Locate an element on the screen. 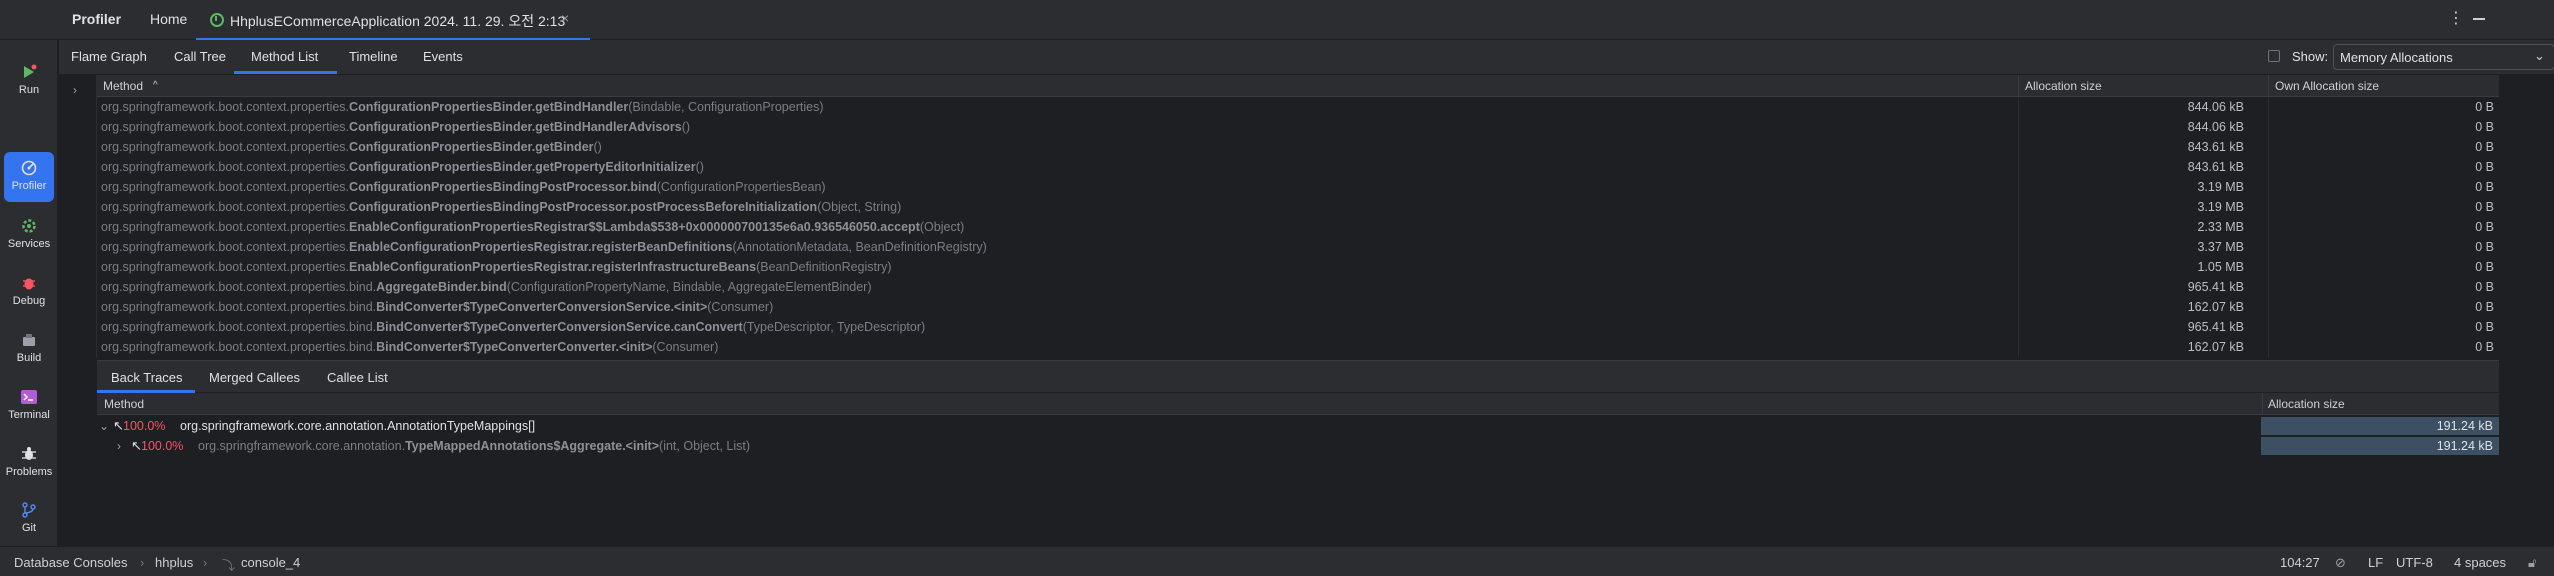 This screenshot has height=576, width=2554. line-separator: LF is located at coordinates (2375, 562).